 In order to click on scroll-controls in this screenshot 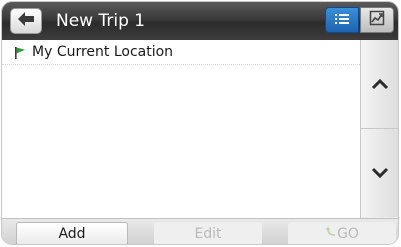, I will do `click(379, 129)`.